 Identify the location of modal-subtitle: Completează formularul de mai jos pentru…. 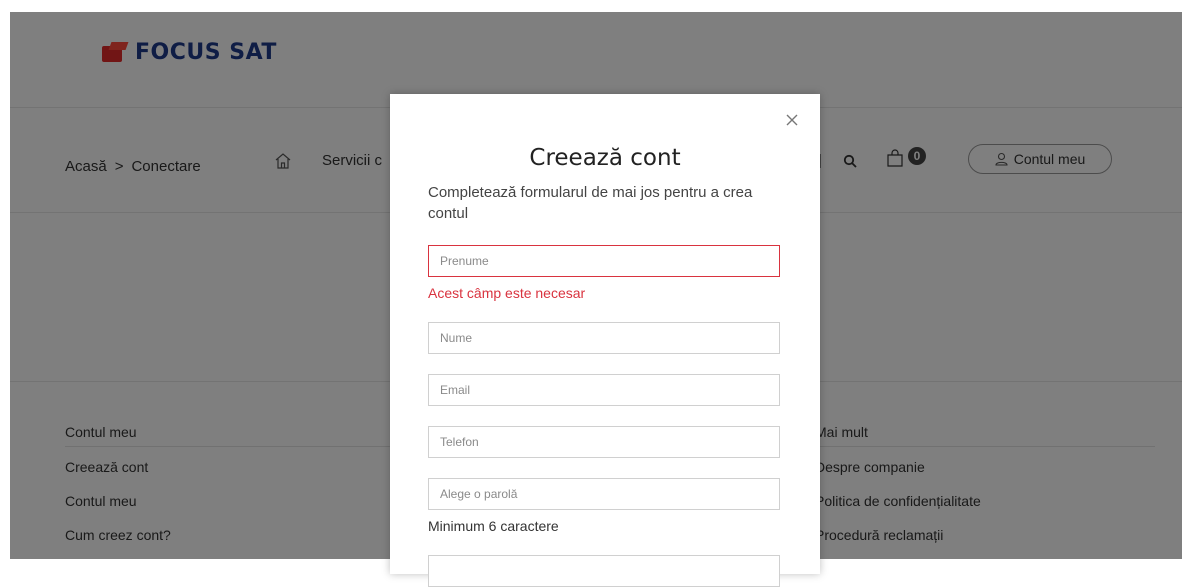
(590, 203).